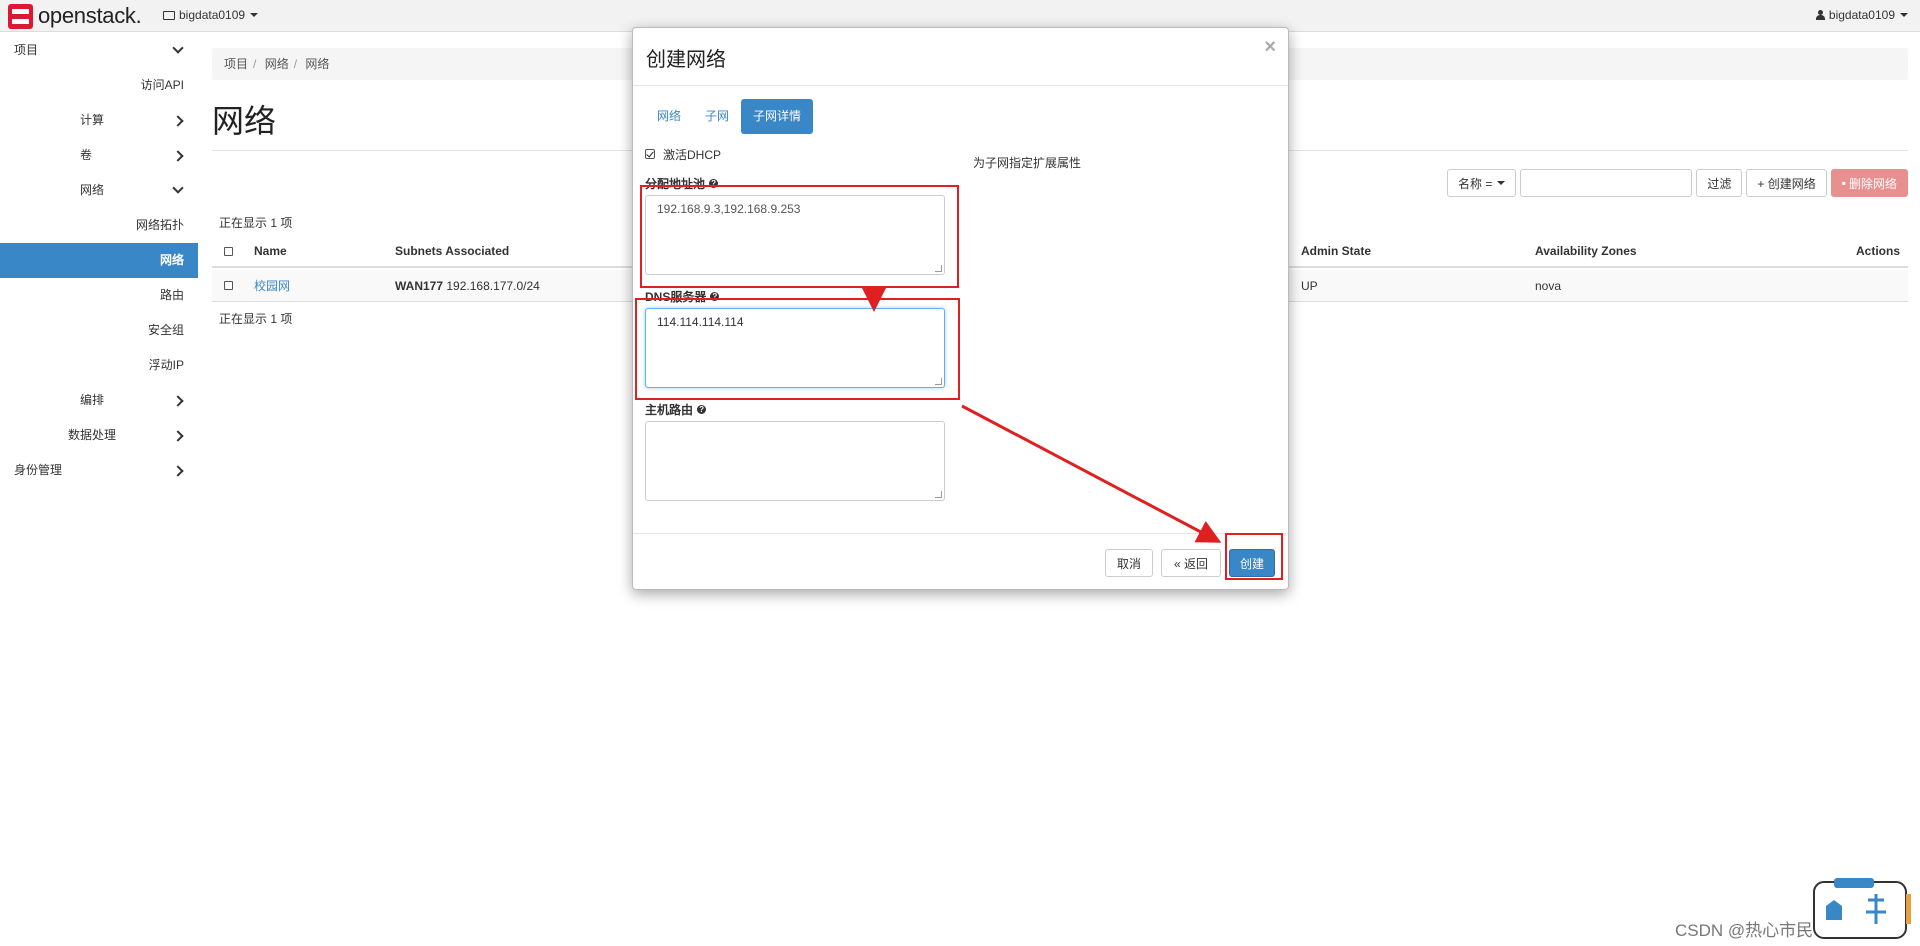  I want to click on arrow-to-create, so click(1091, 473).